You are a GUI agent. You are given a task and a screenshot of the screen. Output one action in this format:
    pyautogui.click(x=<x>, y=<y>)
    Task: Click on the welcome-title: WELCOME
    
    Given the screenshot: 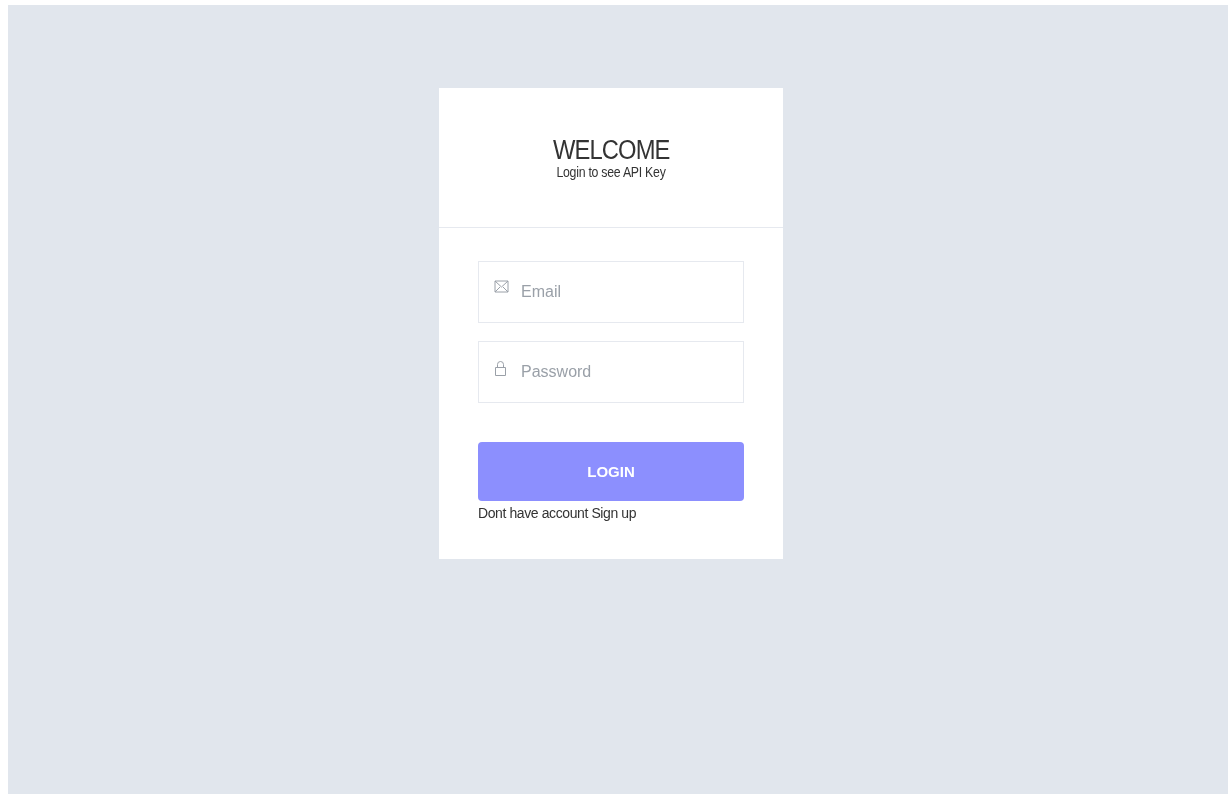 What is the action you would take?
    pyautogui.click(x=611, y=149)
    